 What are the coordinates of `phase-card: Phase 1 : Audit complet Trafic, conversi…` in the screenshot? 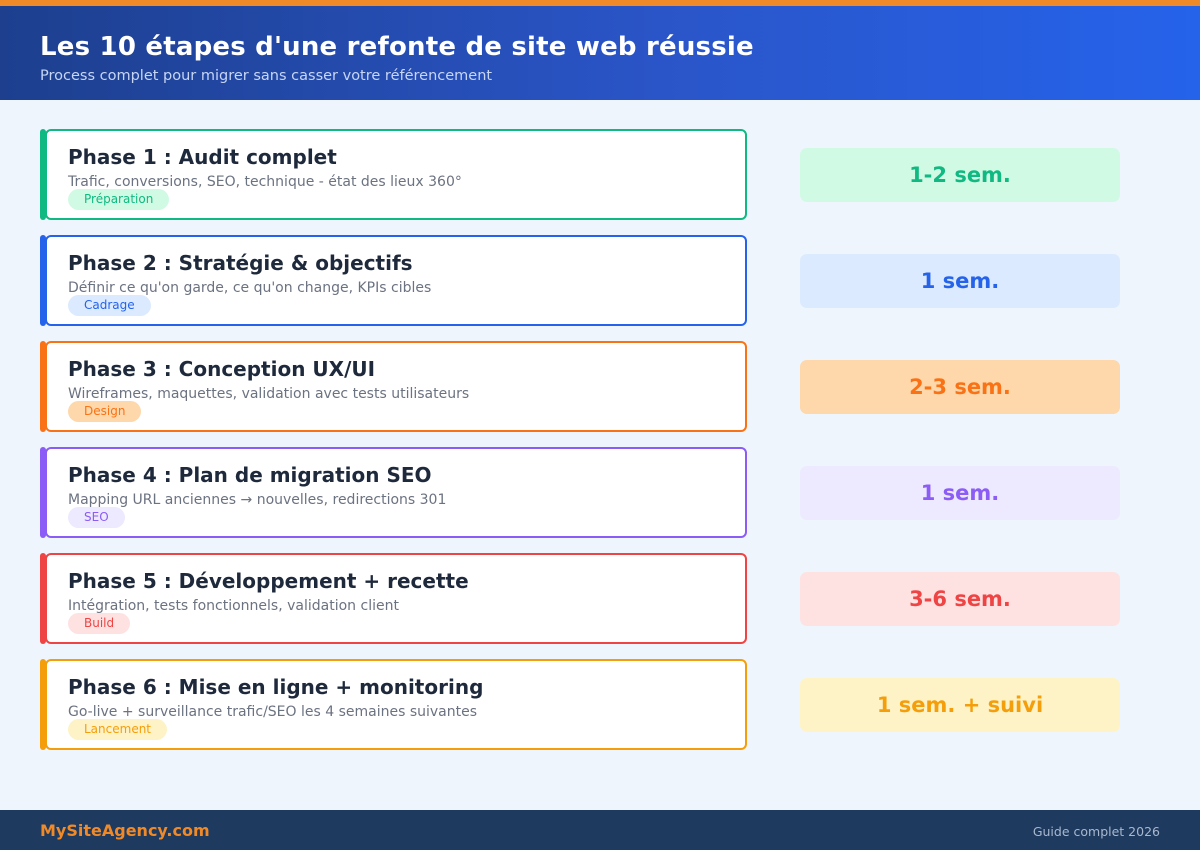 It's located at (396, 174).